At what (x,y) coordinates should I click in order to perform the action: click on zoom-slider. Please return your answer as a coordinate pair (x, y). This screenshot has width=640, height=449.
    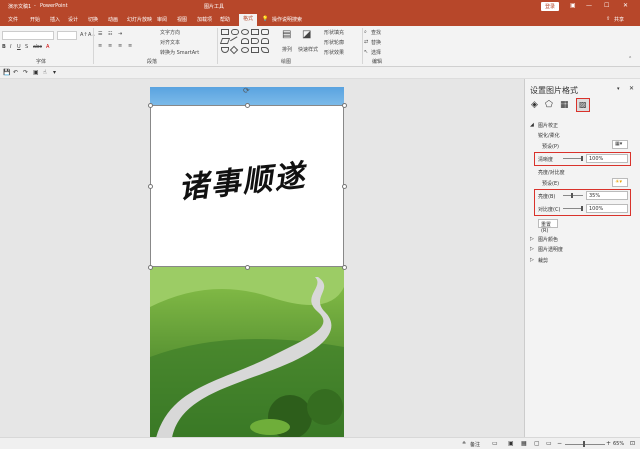
    Looking at the image, I should click on (585, 444).